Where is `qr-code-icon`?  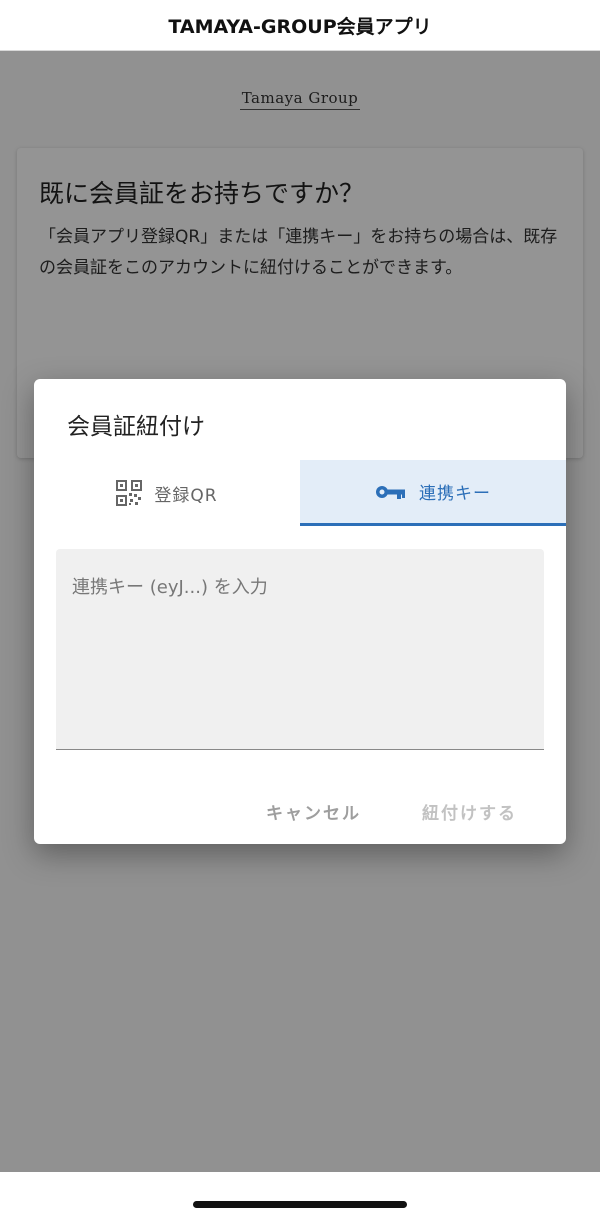
qr-code-icon is located at coordinates (129, 493).